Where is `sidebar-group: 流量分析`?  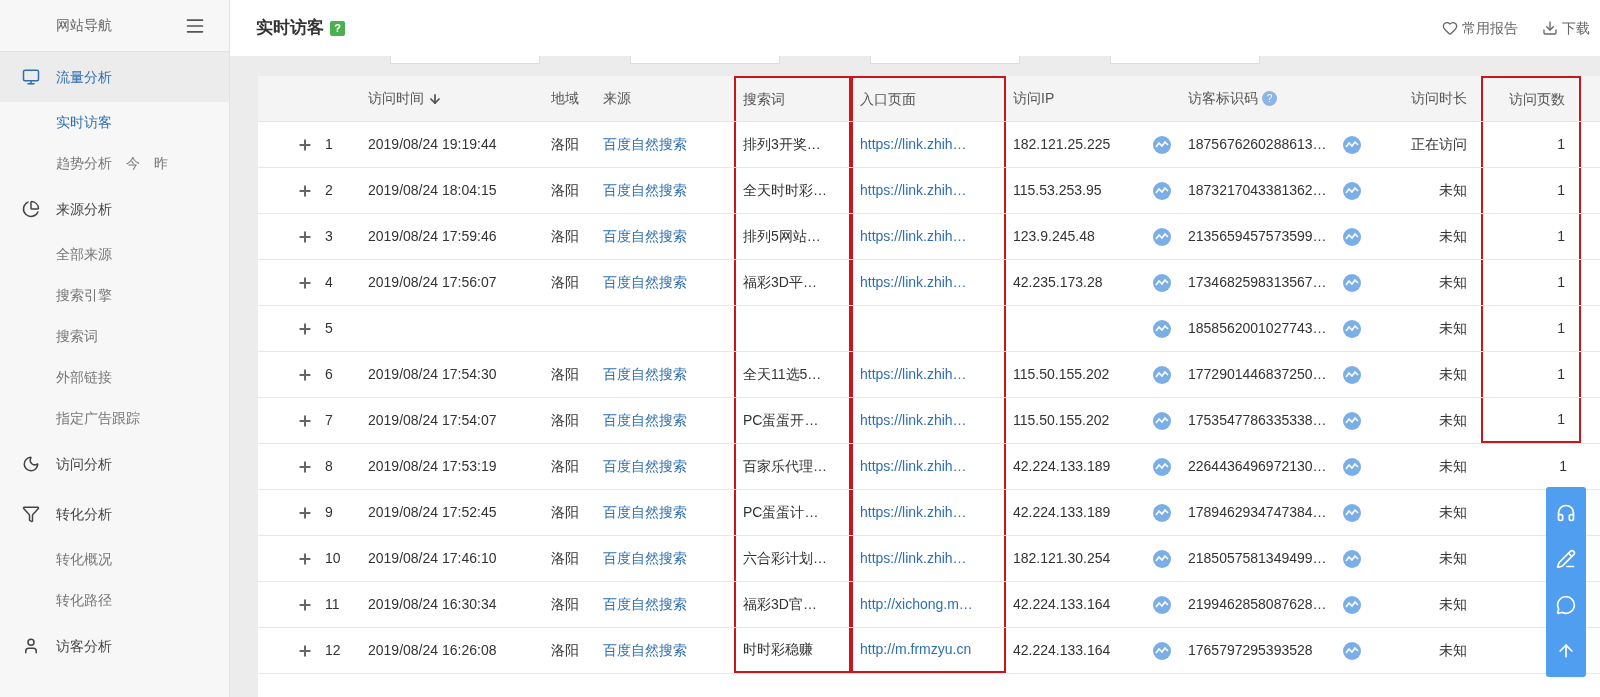
sidebar-group: 流量分析 is located at coordinates (114, 77).